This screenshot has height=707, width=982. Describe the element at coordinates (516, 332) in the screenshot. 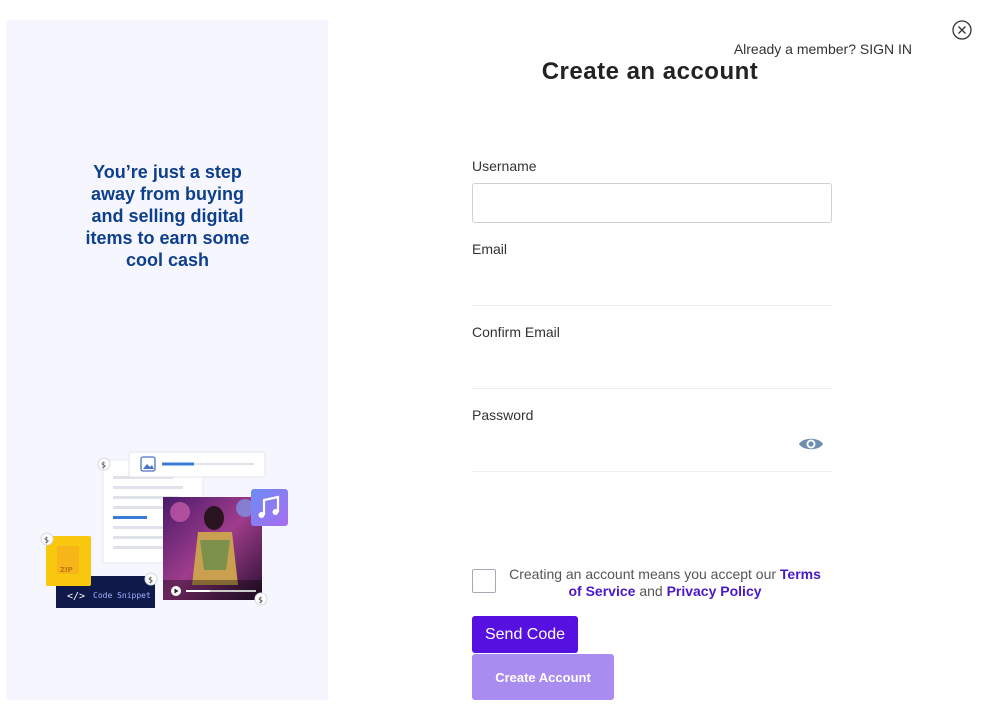

I see `confirm-email-label: Confirm Email` at that location.